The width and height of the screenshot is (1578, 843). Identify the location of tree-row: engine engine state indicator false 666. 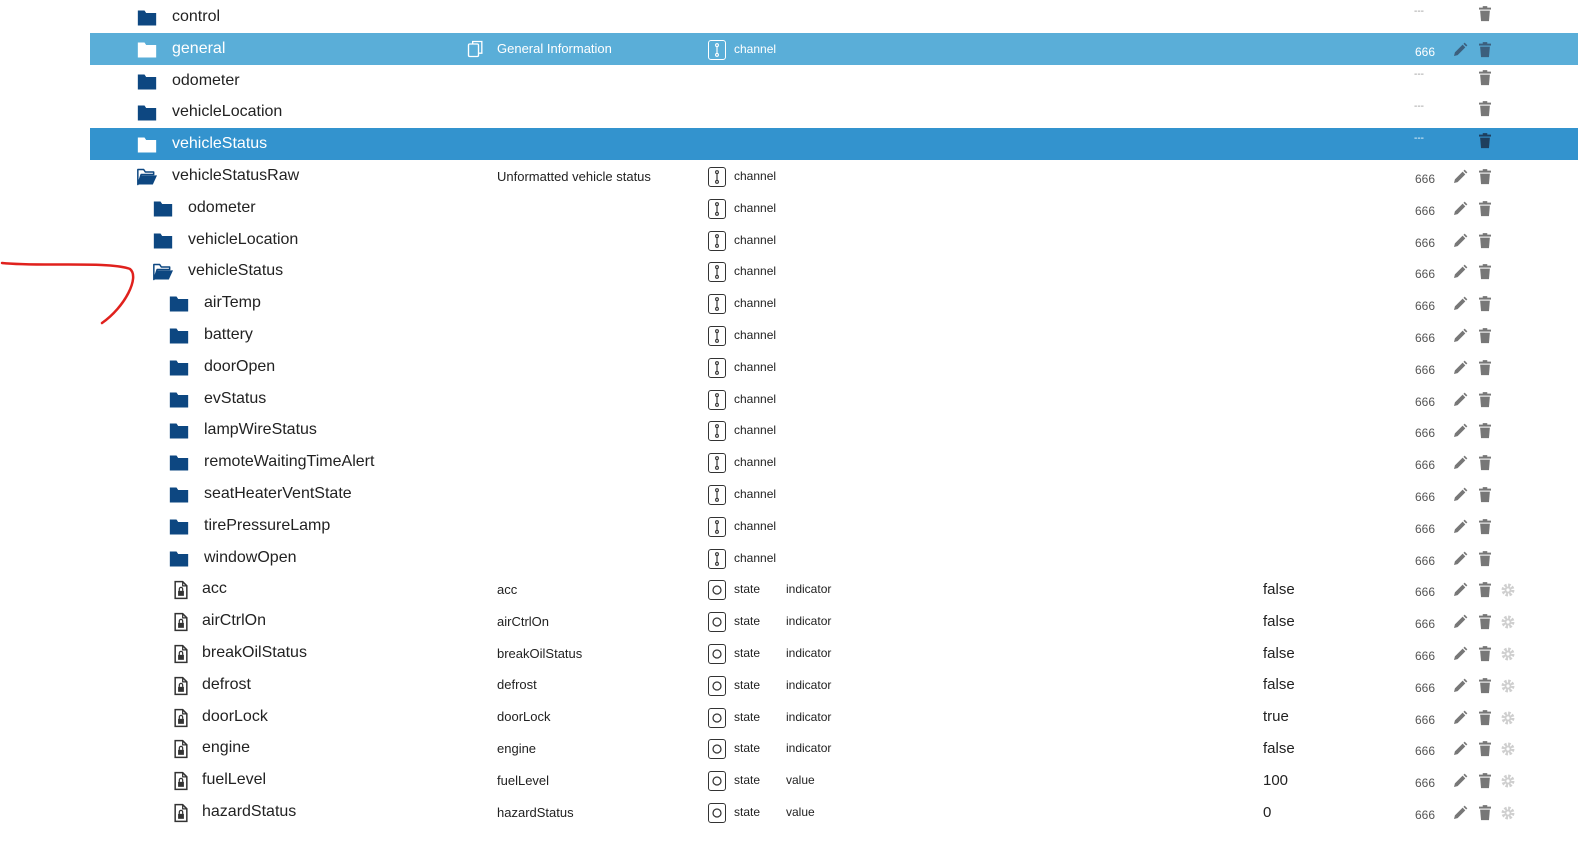
(834, 748).